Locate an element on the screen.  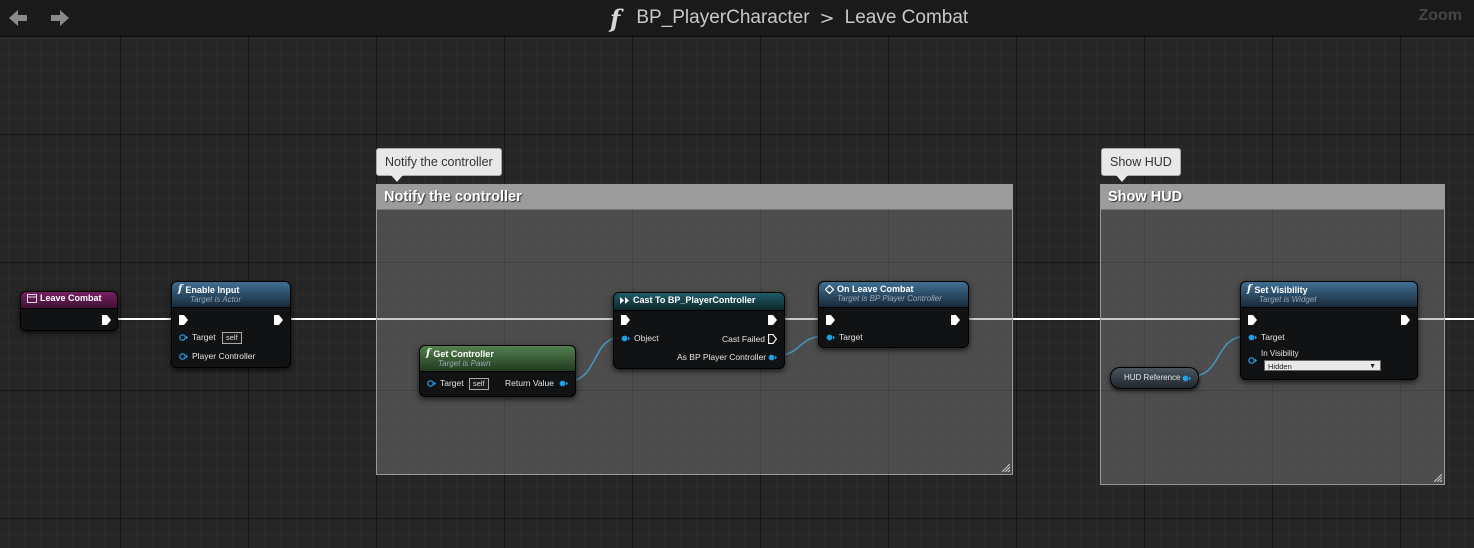
arrow-right-icon is located at coordinates (60, 18).